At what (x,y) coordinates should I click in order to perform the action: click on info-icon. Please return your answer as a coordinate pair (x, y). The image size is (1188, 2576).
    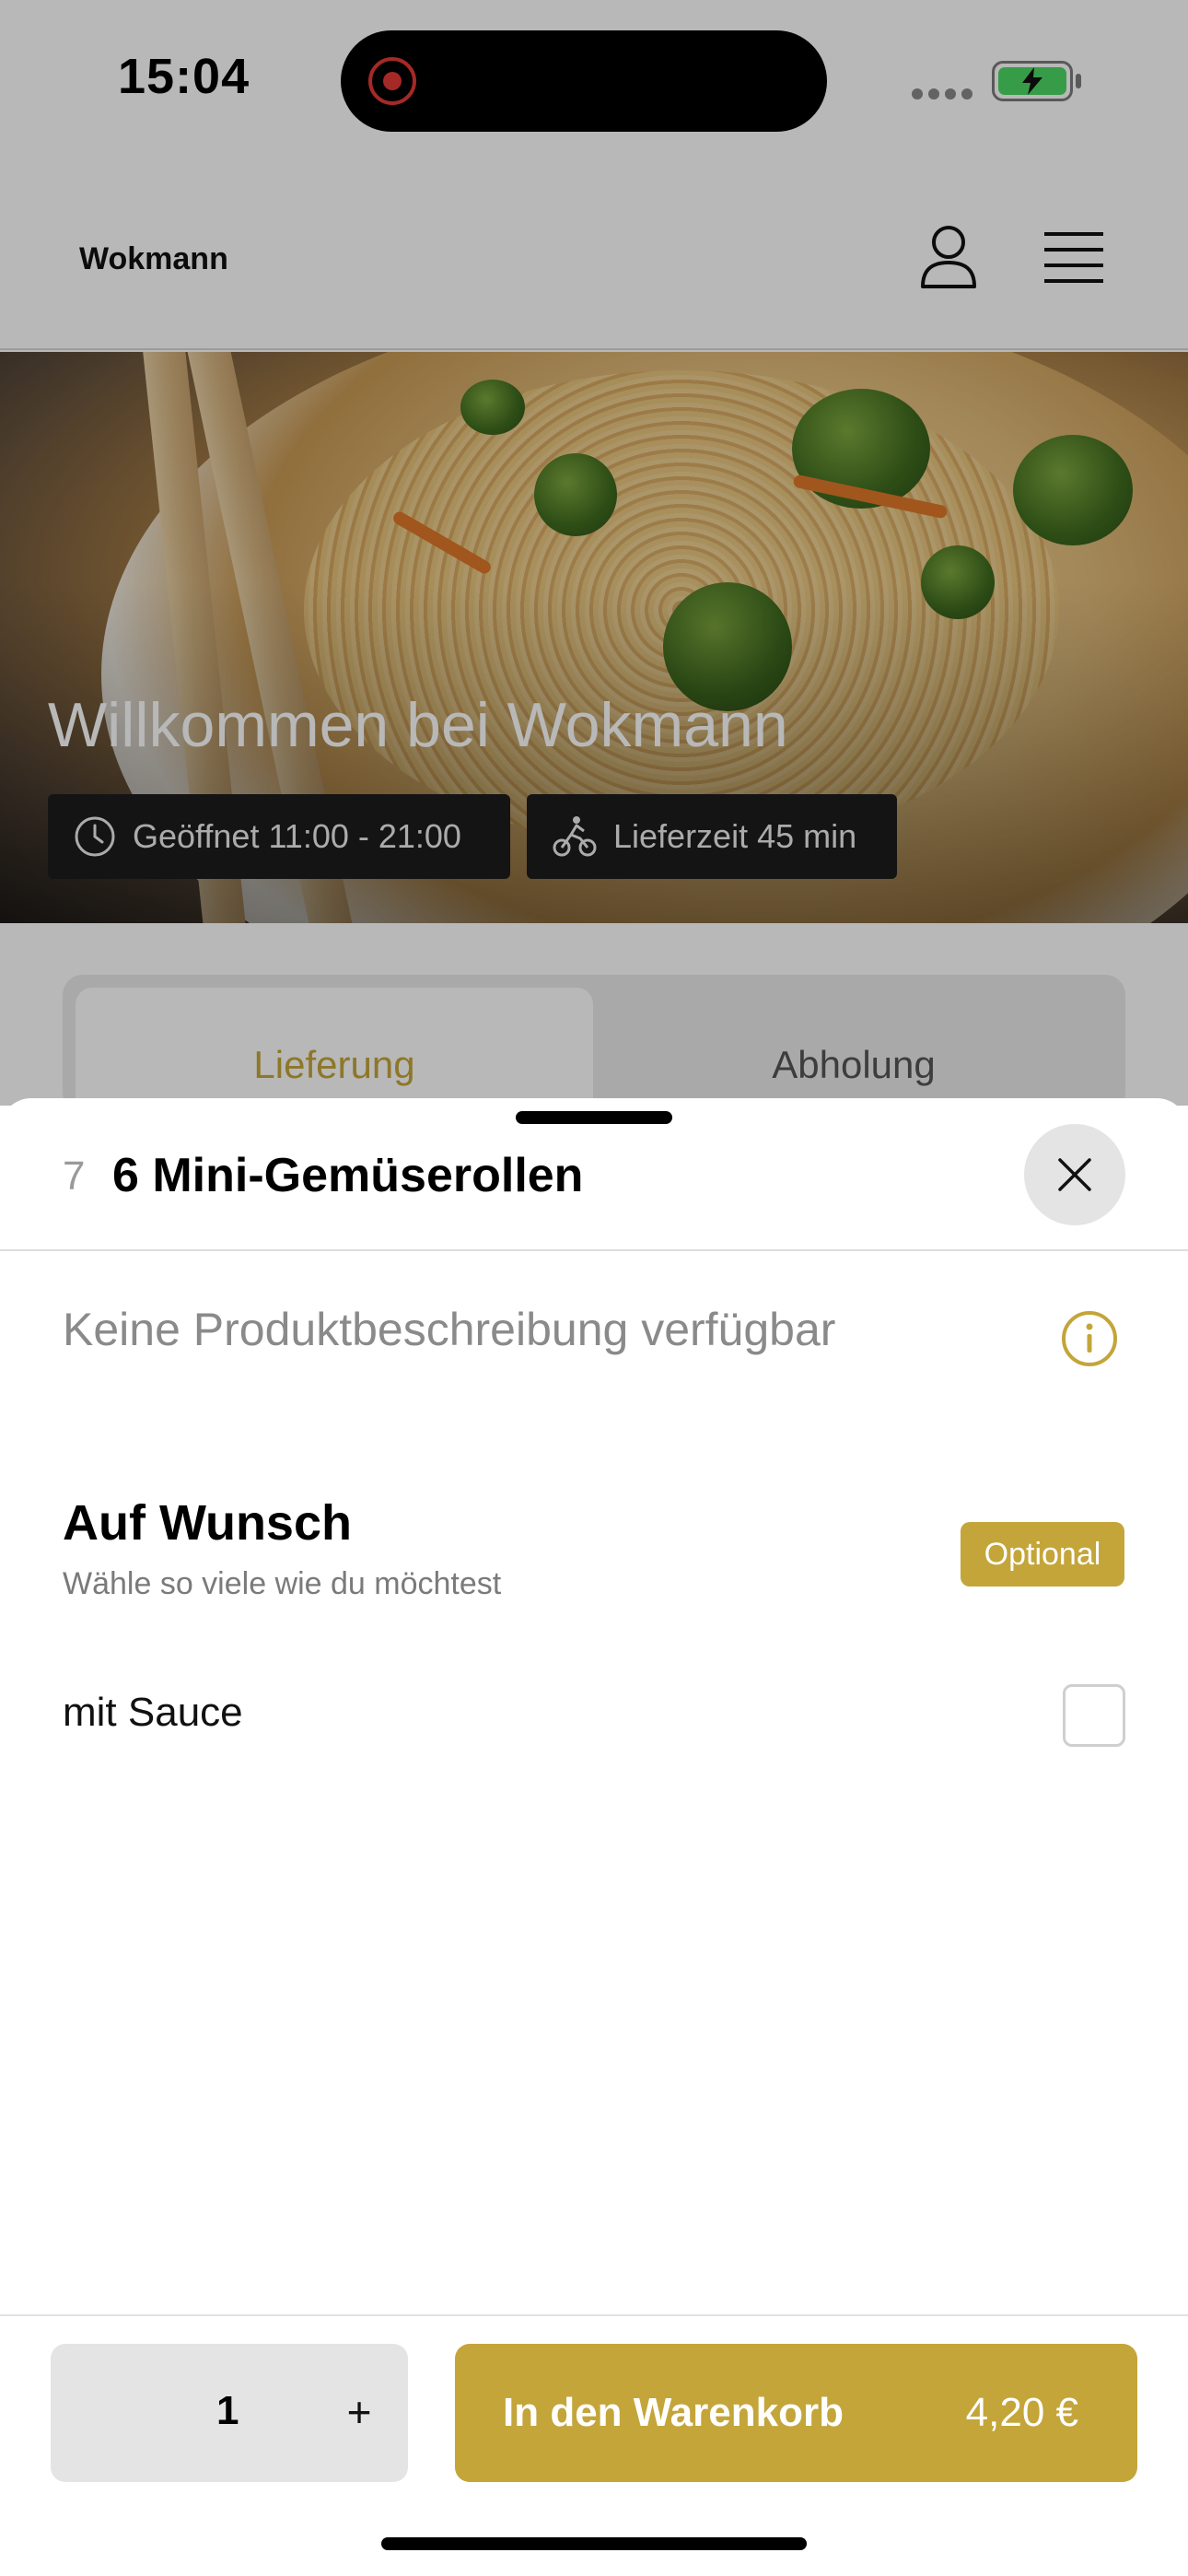
    Looking at the image, I should click on (1089, 1338).